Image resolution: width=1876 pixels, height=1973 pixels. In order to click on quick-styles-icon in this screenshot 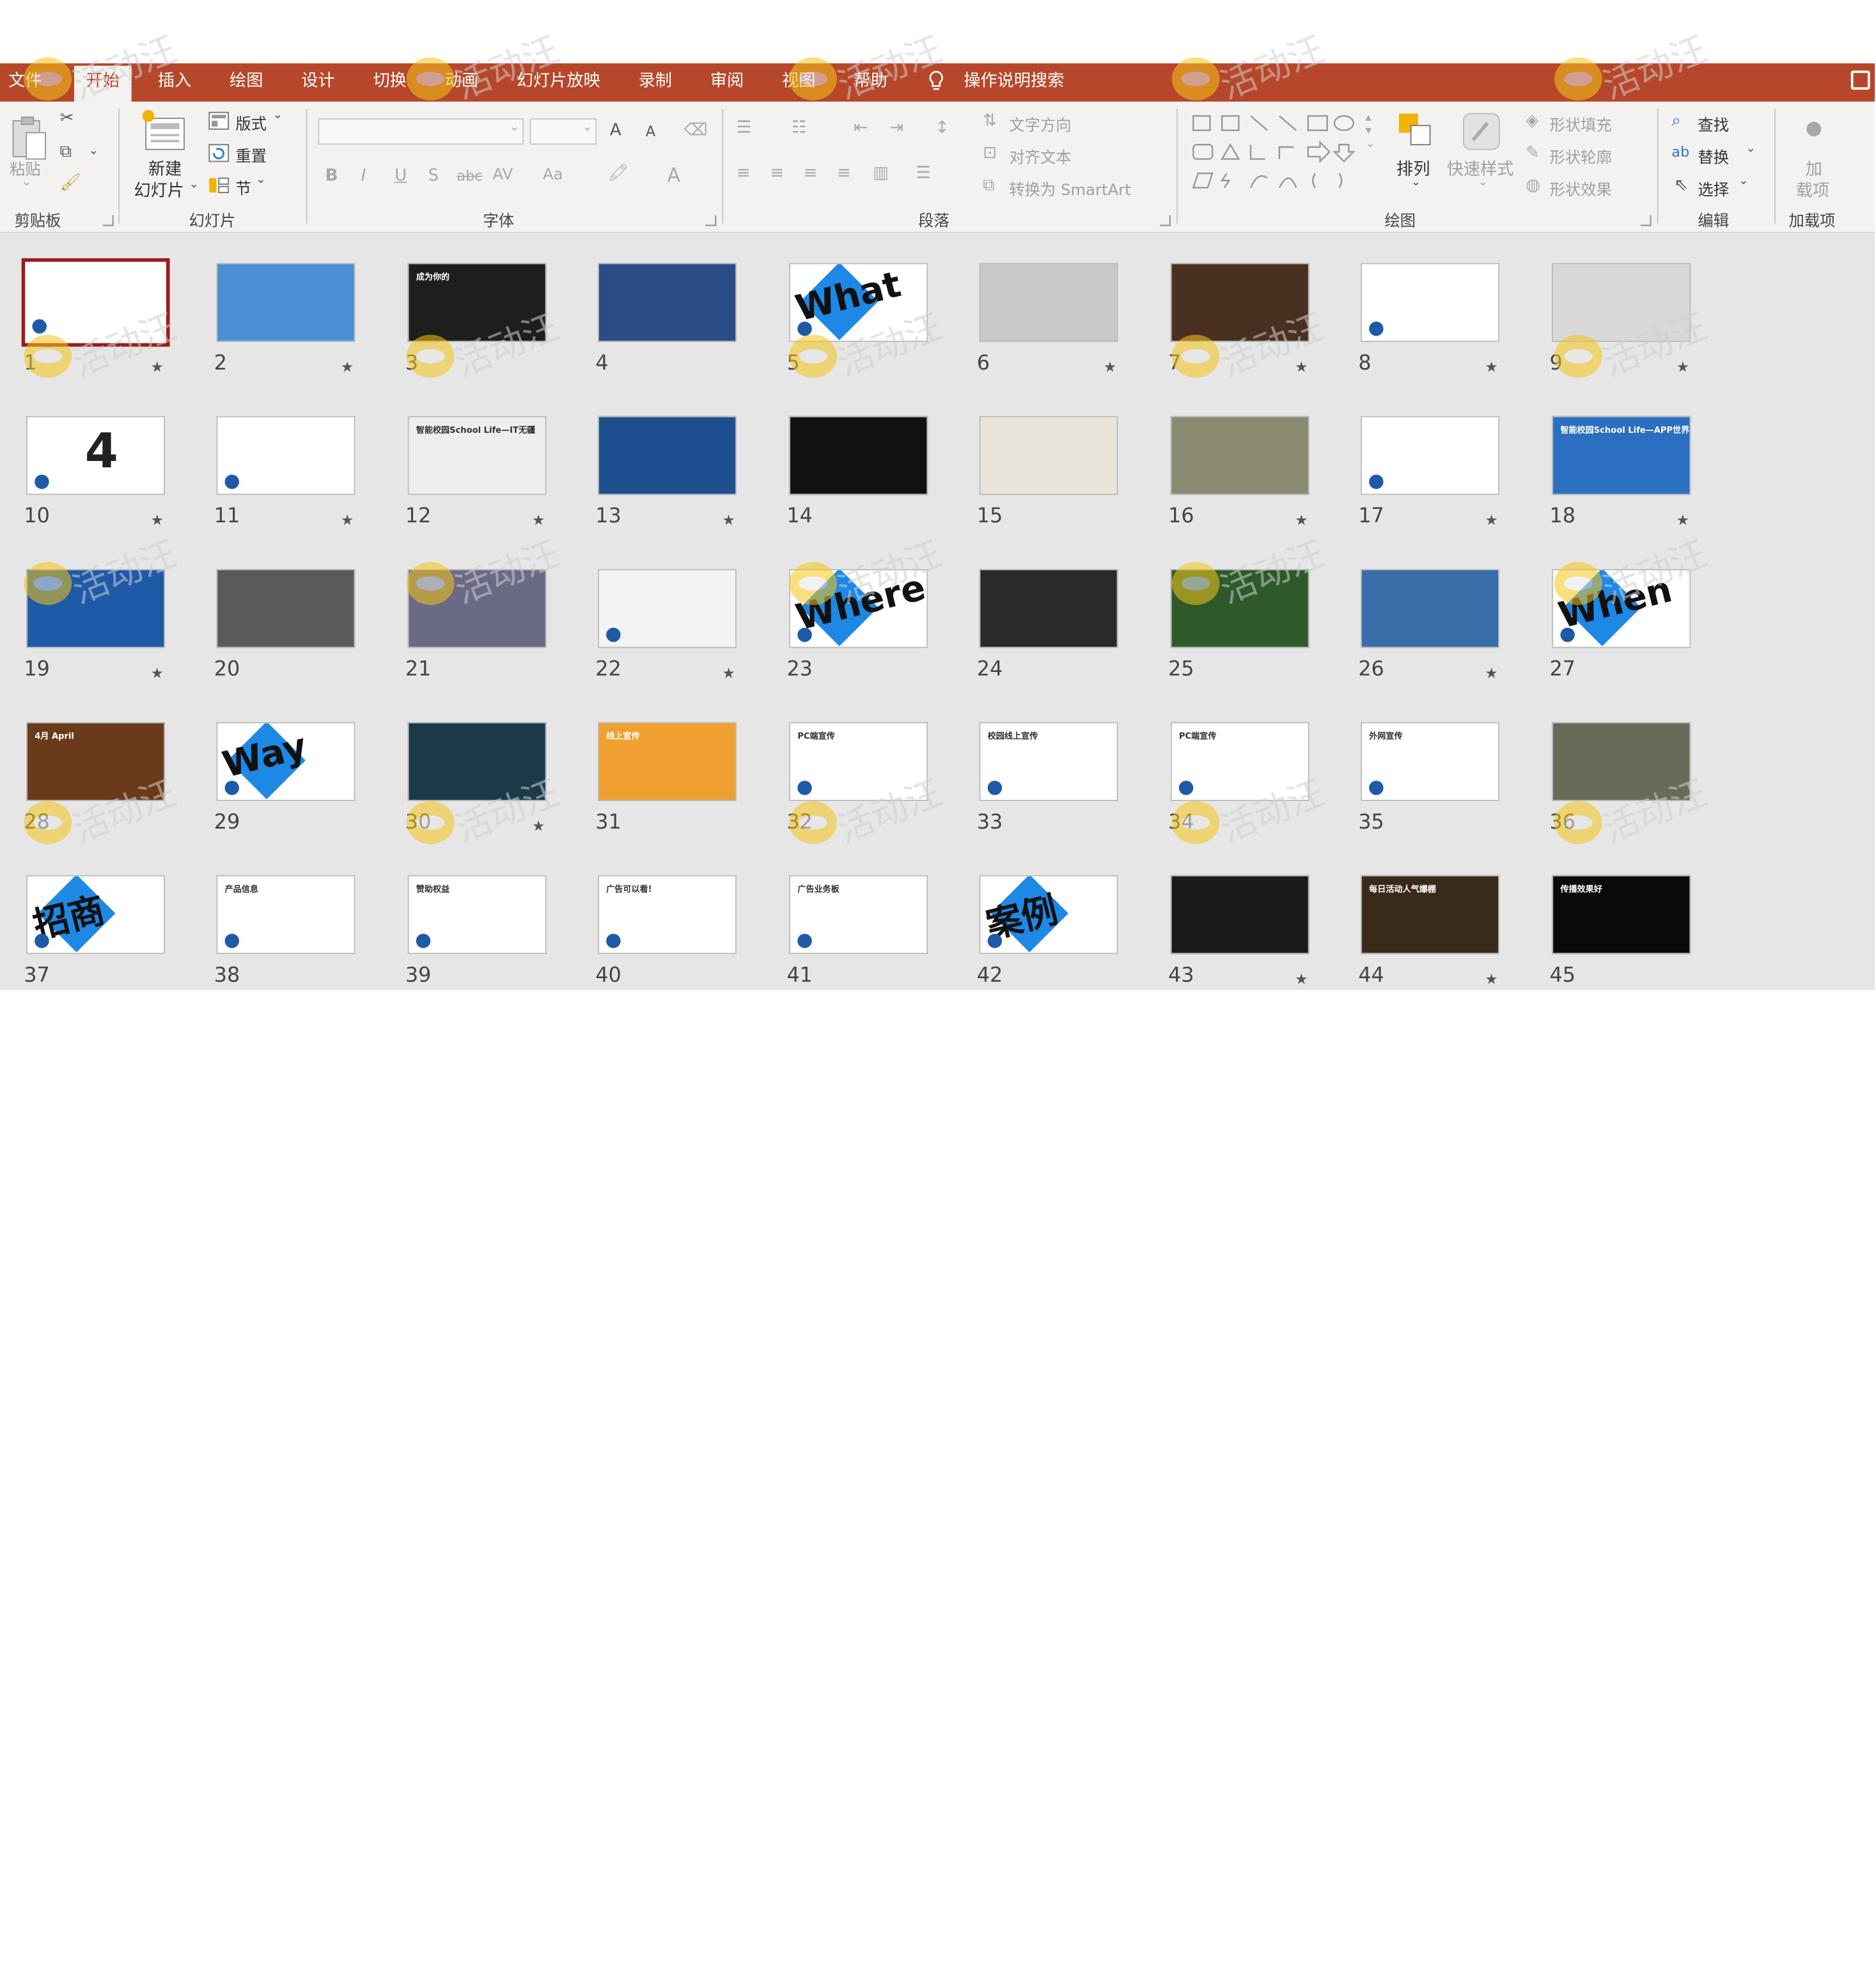, I will do `click(1482, 131)`.